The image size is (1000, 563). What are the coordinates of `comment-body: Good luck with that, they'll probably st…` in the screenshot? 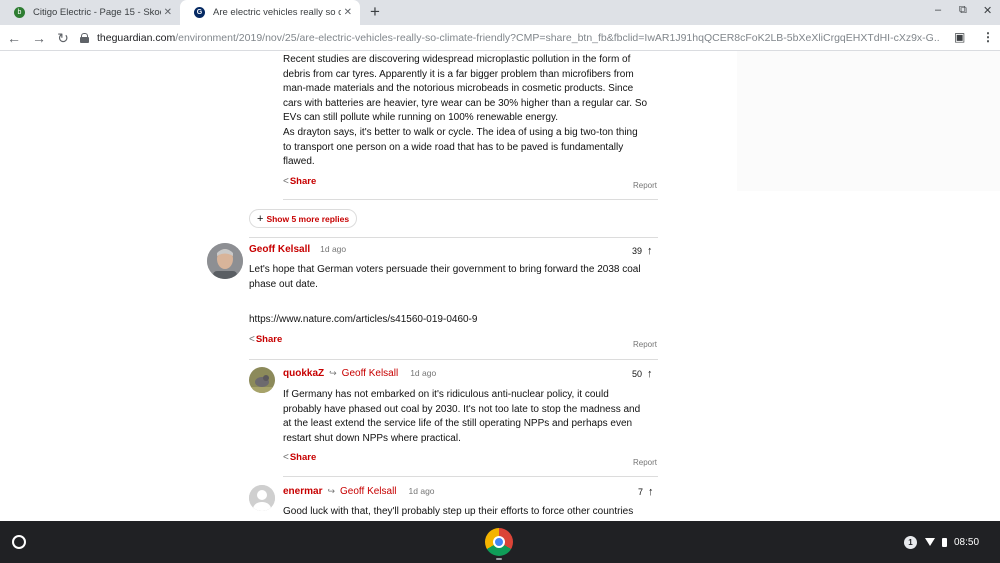 It's located at (478, 512).